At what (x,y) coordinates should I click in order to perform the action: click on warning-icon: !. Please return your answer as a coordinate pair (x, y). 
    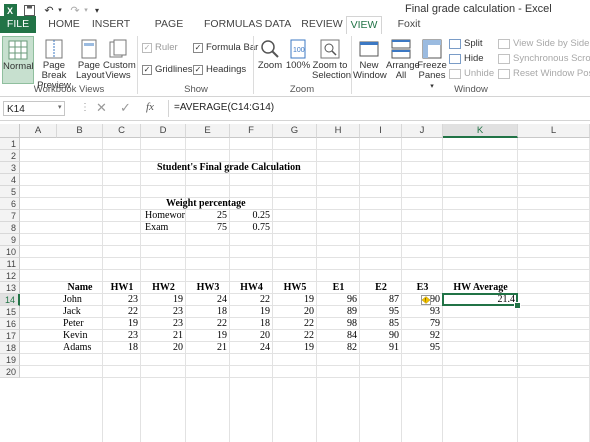
    Looking at the image, I should click on (426, 300).